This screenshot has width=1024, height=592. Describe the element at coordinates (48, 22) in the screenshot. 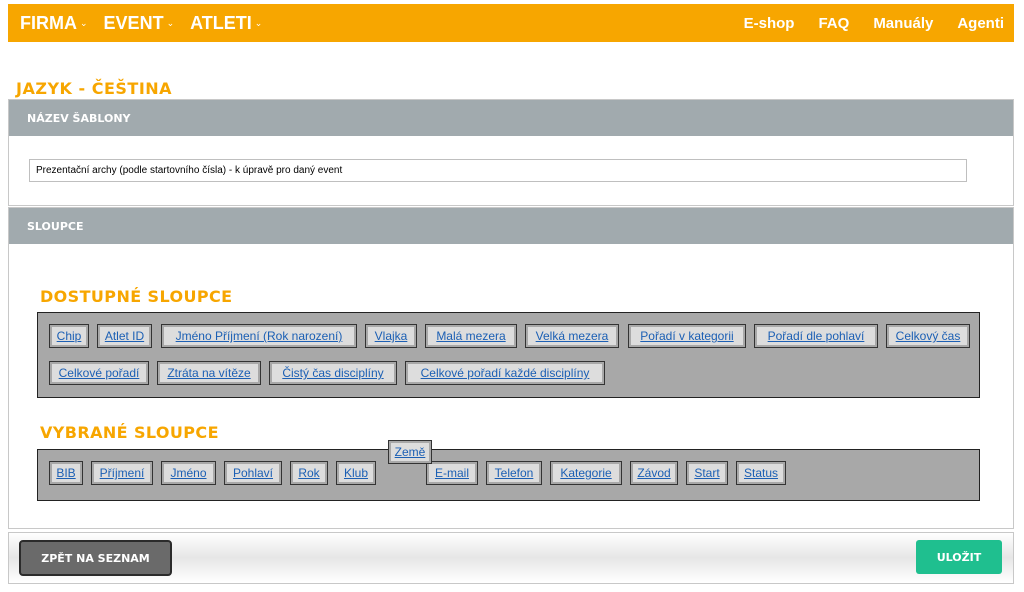

I see `menu-firma-label: FIRMA` at that location.